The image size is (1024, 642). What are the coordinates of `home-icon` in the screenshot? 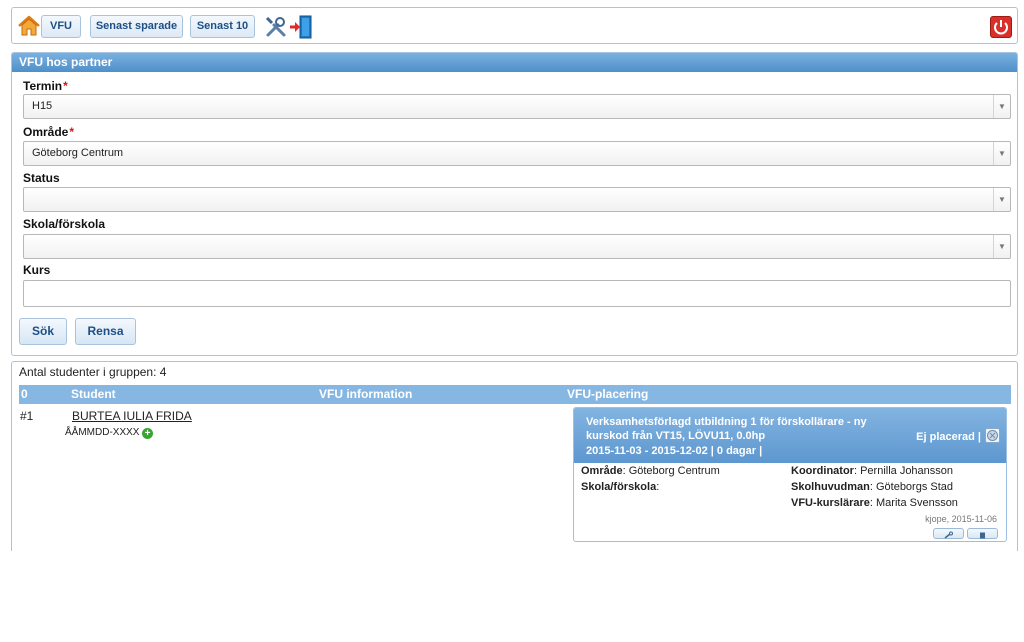 It's located at (29, 26).